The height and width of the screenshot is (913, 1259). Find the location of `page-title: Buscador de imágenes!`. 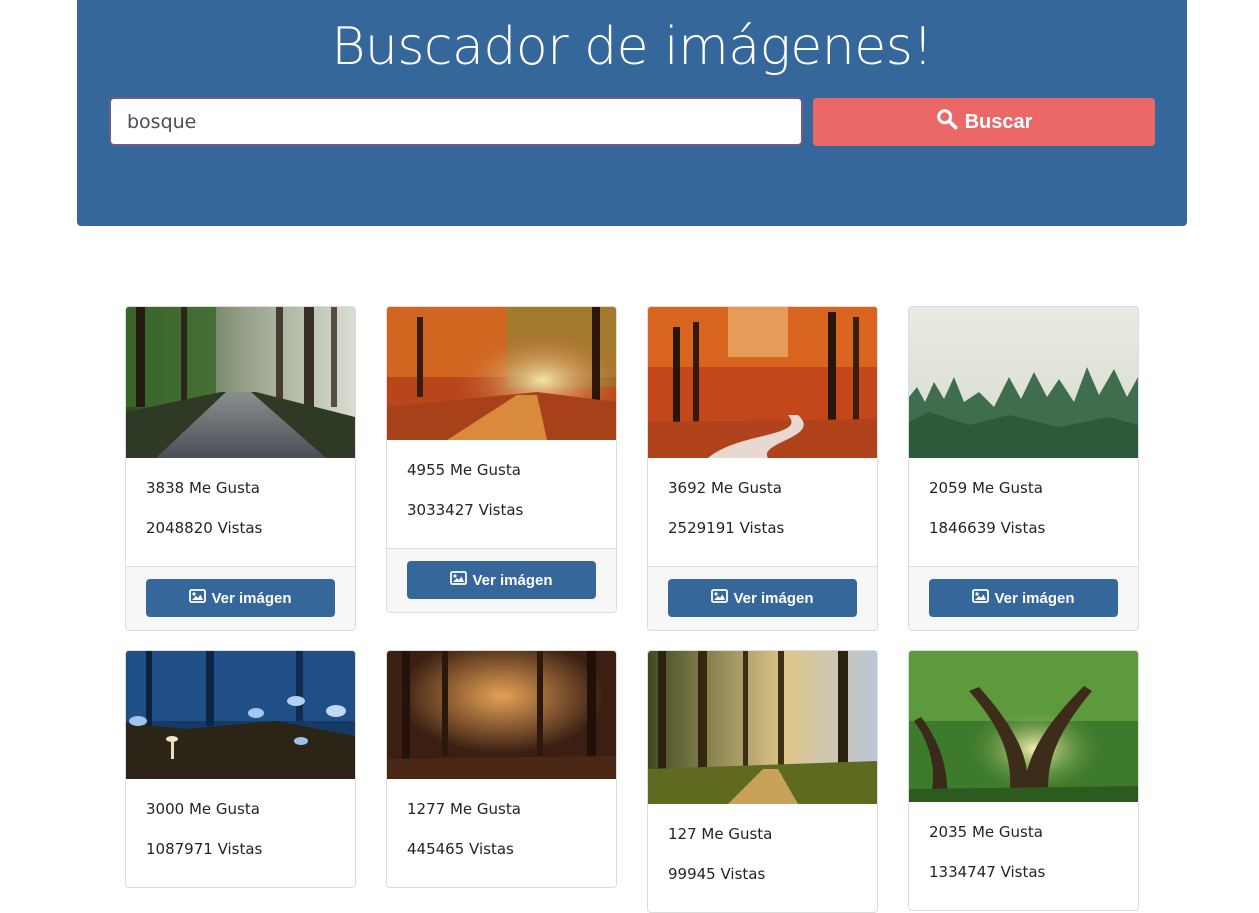

page-title: Buscador de imágenes! is located at coordinates (632, 47).